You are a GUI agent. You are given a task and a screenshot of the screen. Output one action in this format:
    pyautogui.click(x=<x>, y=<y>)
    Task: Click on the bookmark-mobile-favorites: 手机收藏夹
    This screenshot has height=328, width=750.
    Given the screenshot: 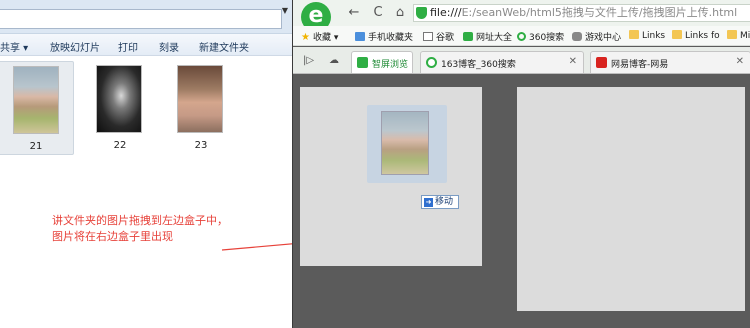 What is the action you would take?
    pyautogui.click(x=384, y=36)
    